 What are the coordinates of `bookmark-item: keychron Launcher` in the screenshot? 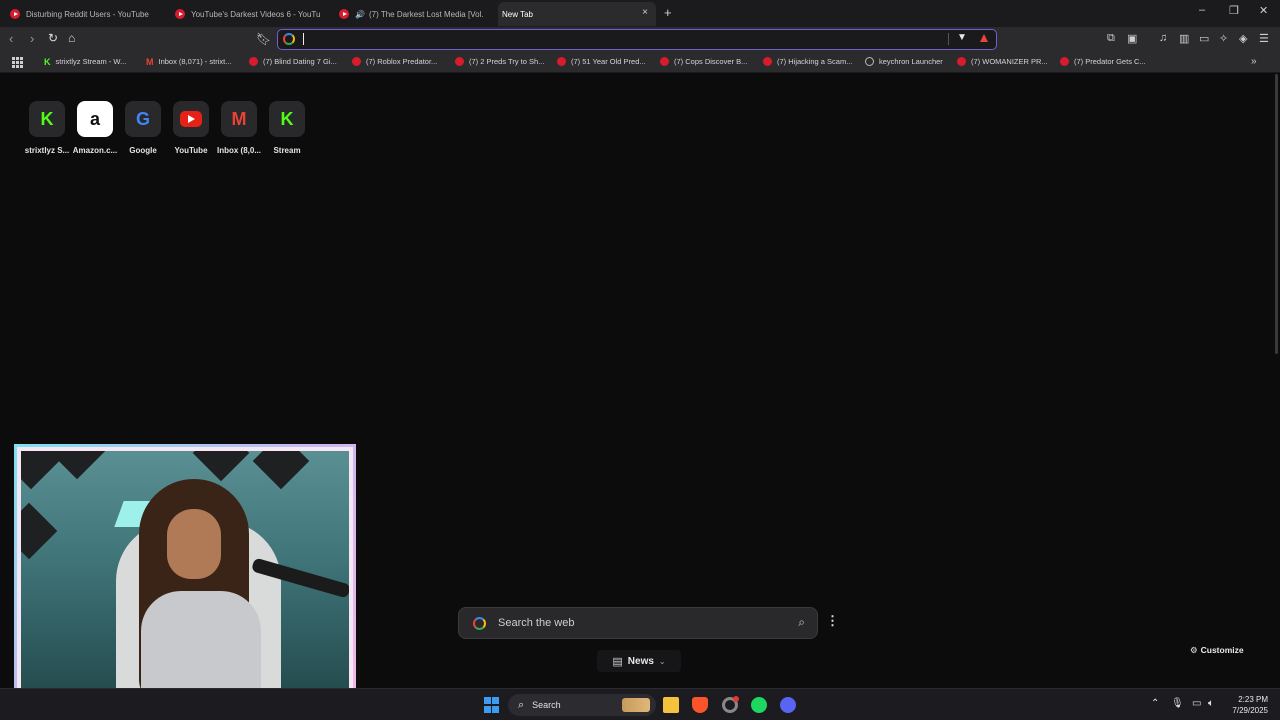 It's located at (904, 61).